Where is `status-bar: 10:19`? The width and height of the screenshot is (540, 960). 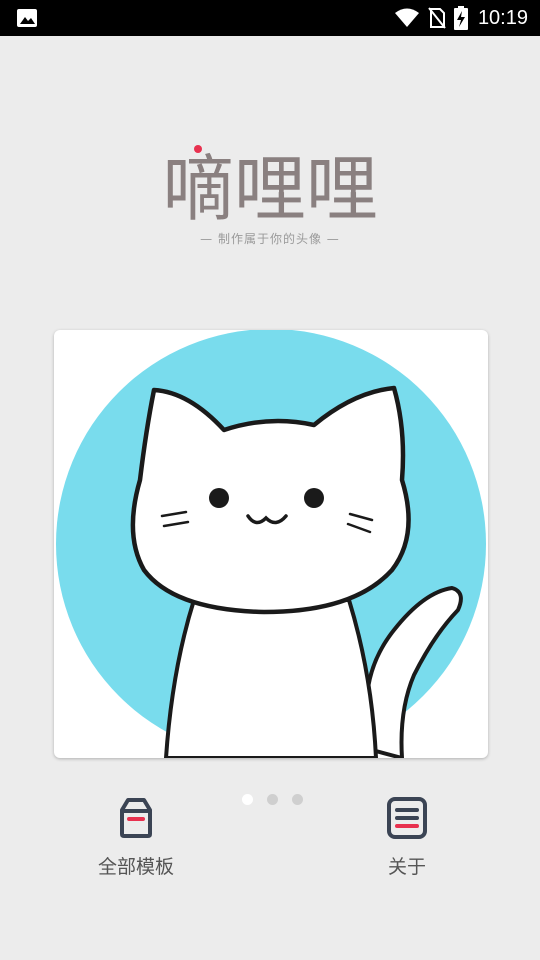
status-bar: 10:19 is located at coordinates (270, 18).